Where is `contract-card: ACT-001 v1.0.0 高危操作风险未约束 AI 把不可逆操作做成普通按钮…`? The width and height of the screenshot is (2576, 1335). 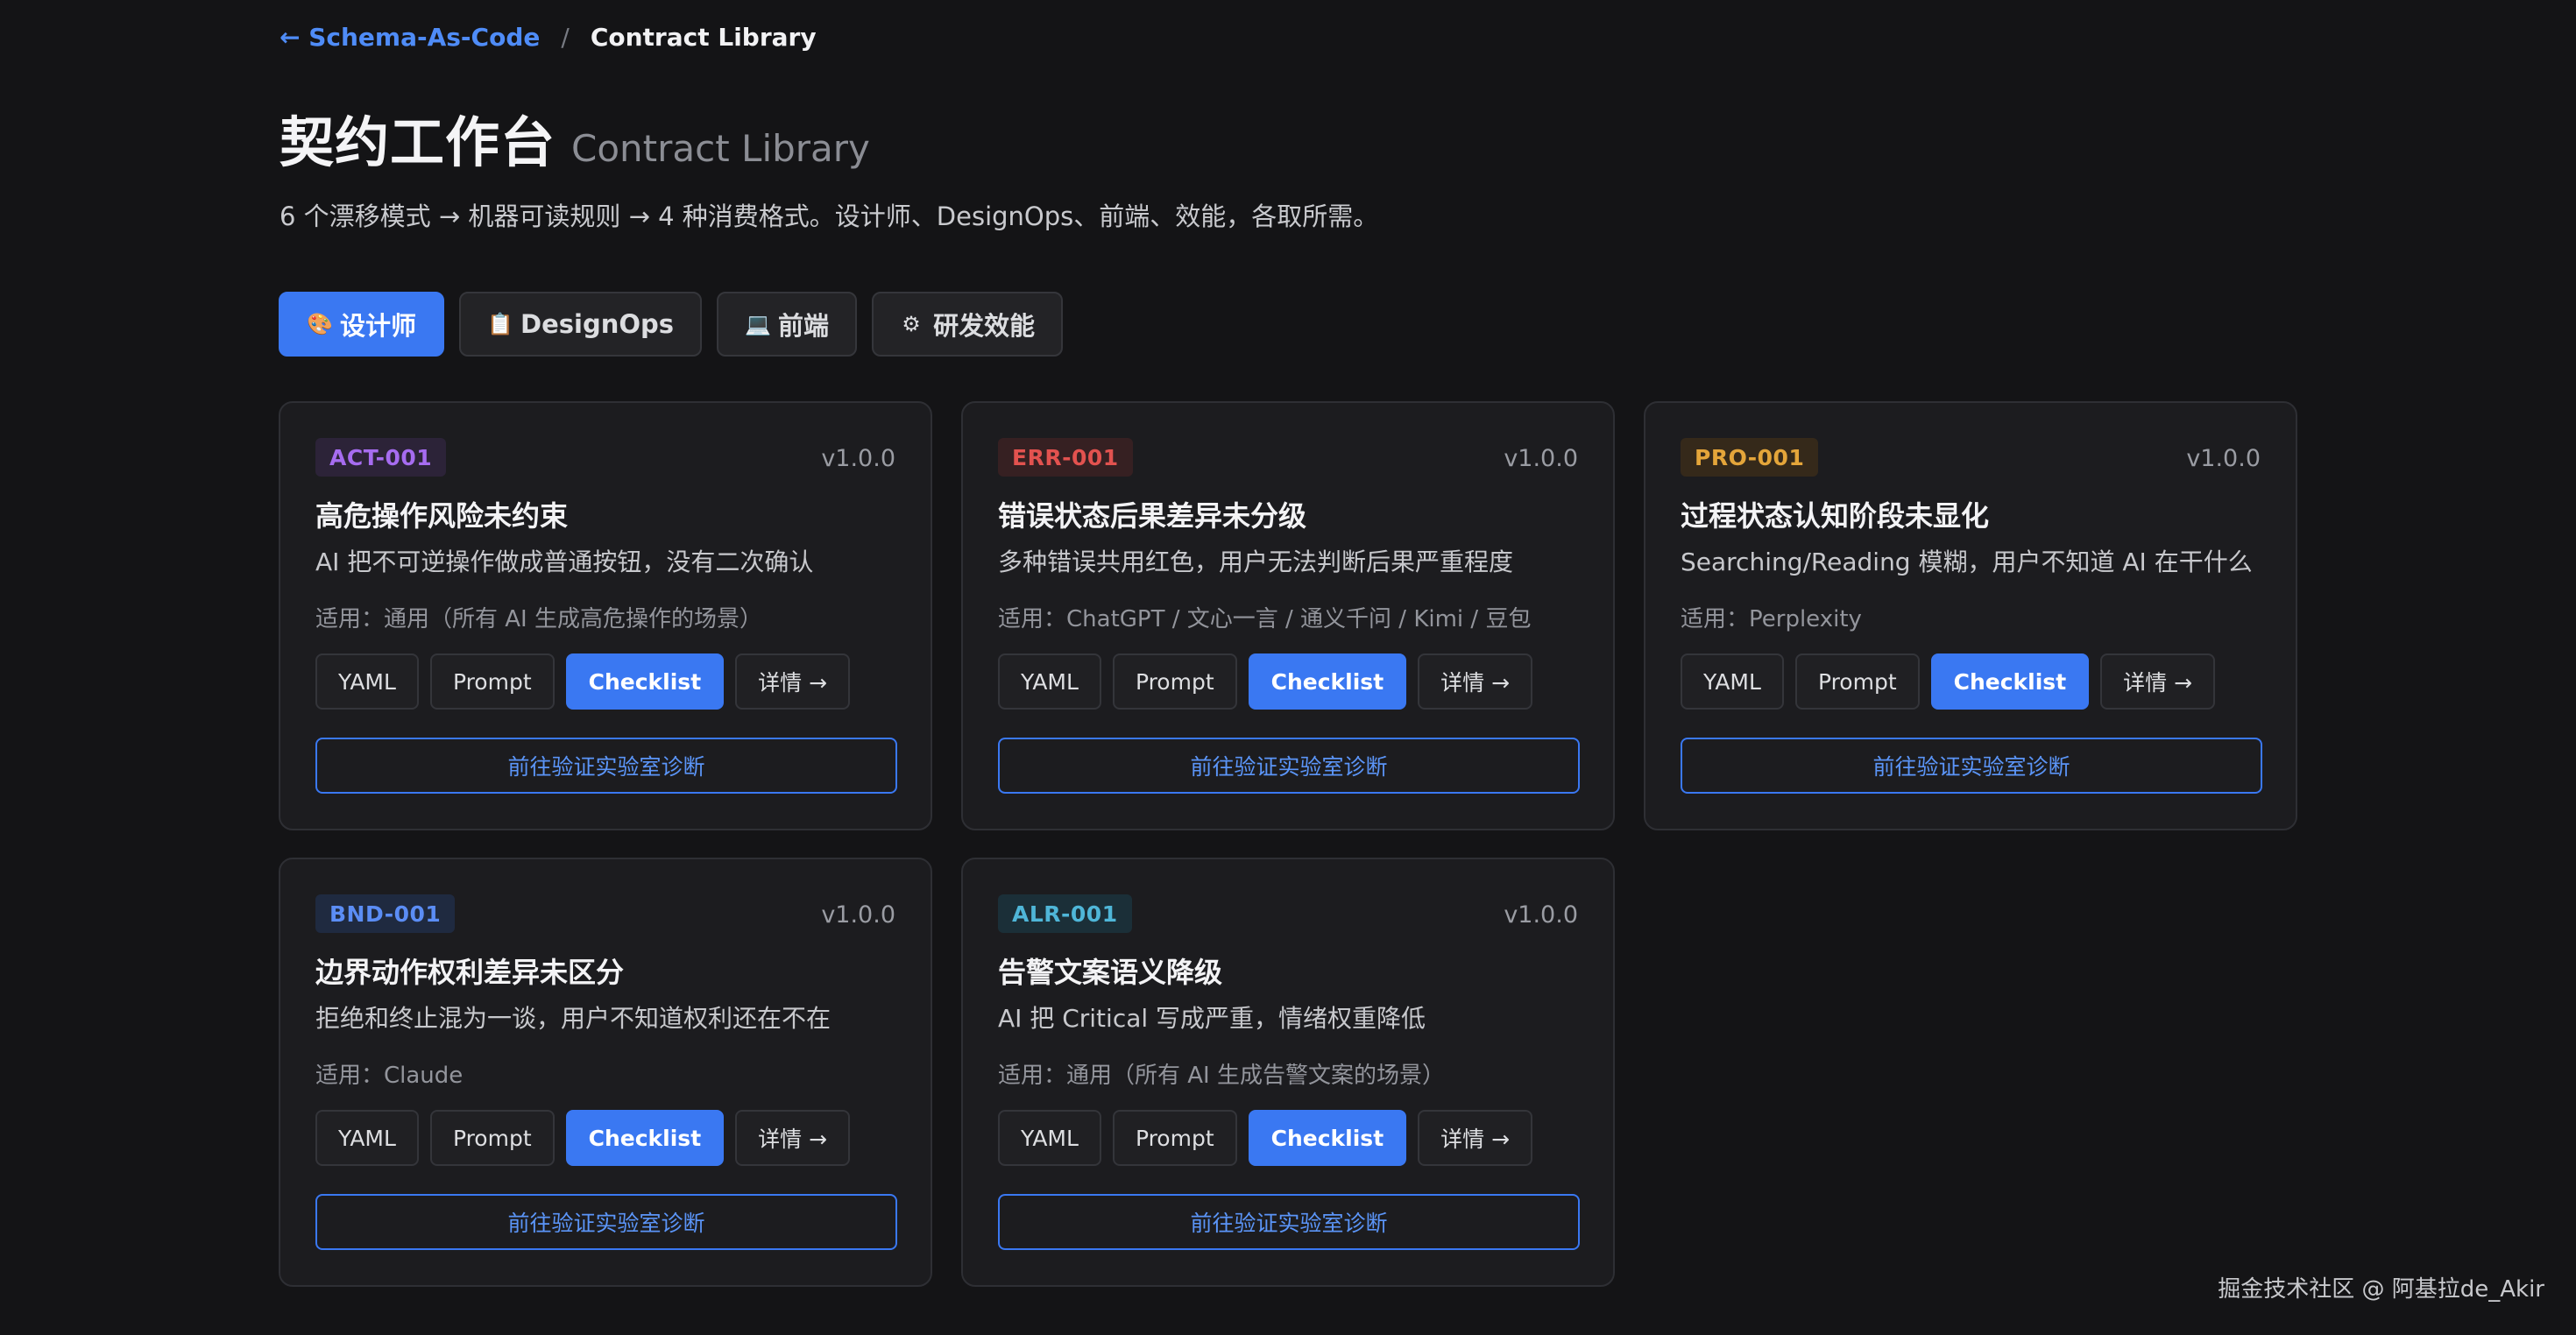
contract-card: ACT-001 v1.0.0 高危操作风险未约束 AI 把不可逆操作做成普通按钮… is located at coordinates (605, 615).